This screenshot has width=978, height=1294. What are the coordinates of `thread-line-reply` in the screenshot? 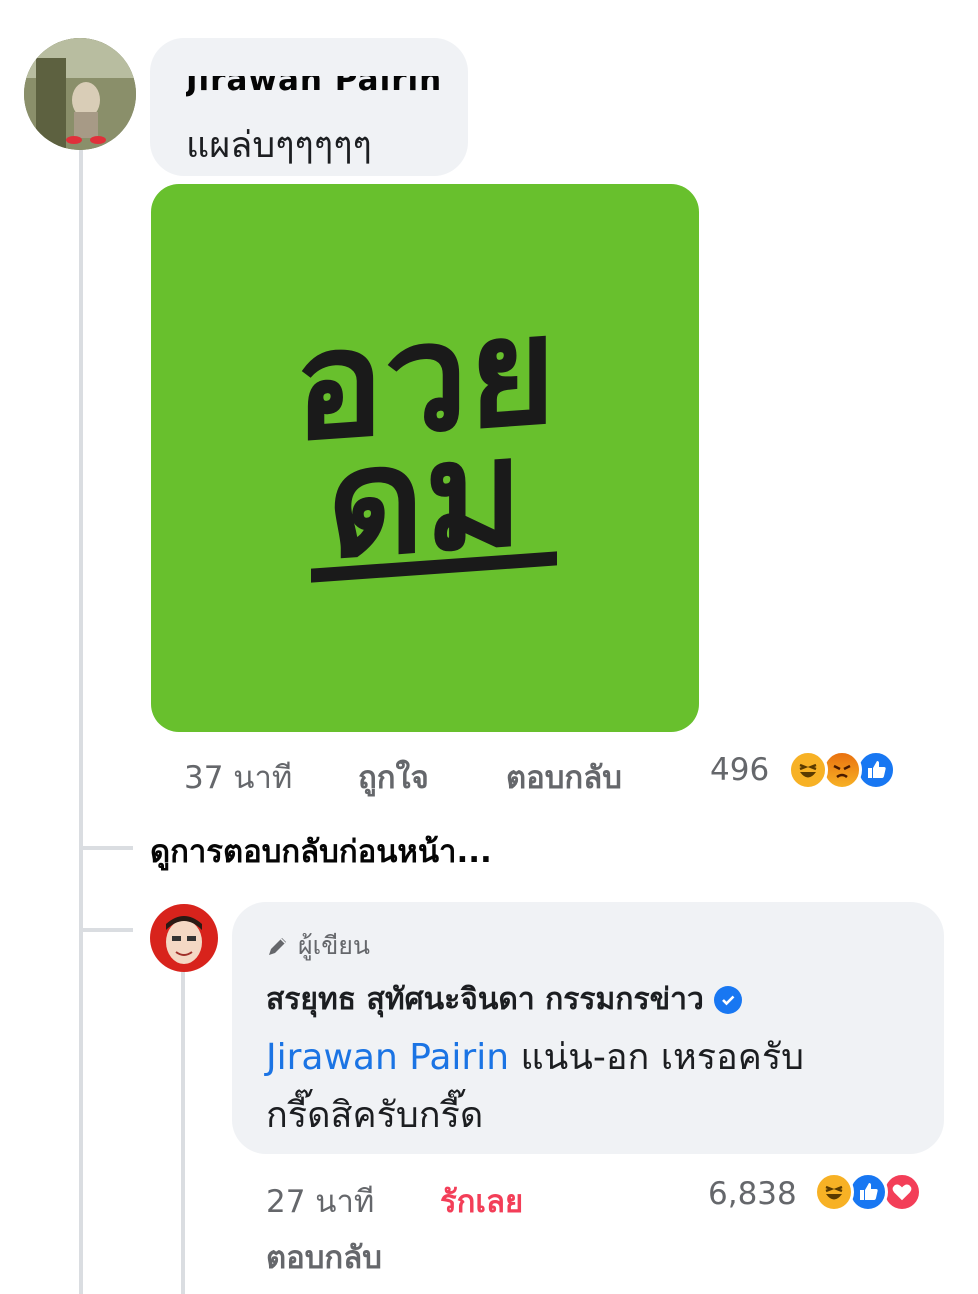 It's located at (183, 1133).